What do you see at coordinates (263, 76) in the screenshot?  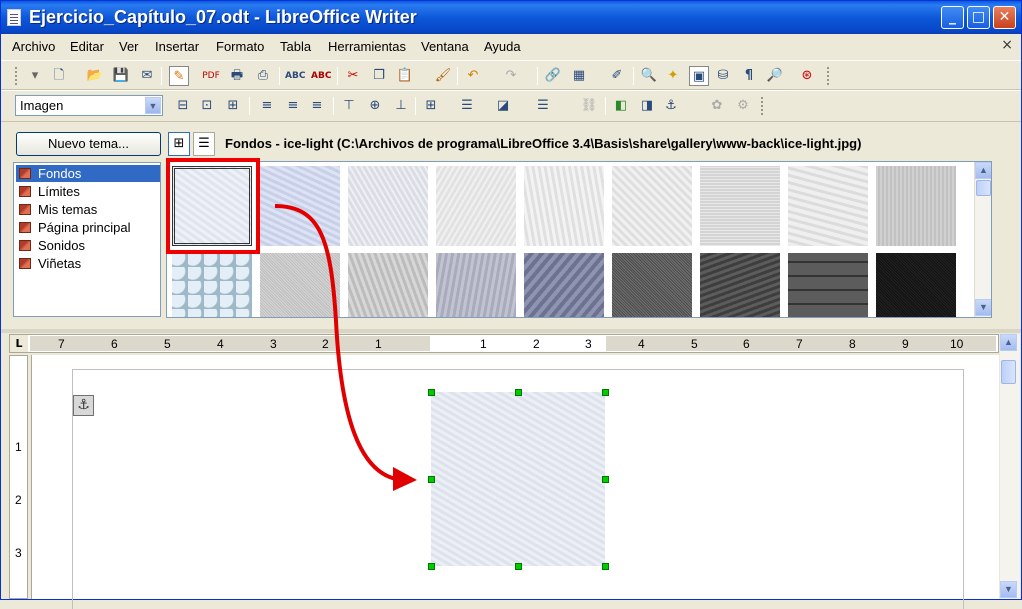 I see `print-preview-icon: ⎙` at bounding box center [263, 76].